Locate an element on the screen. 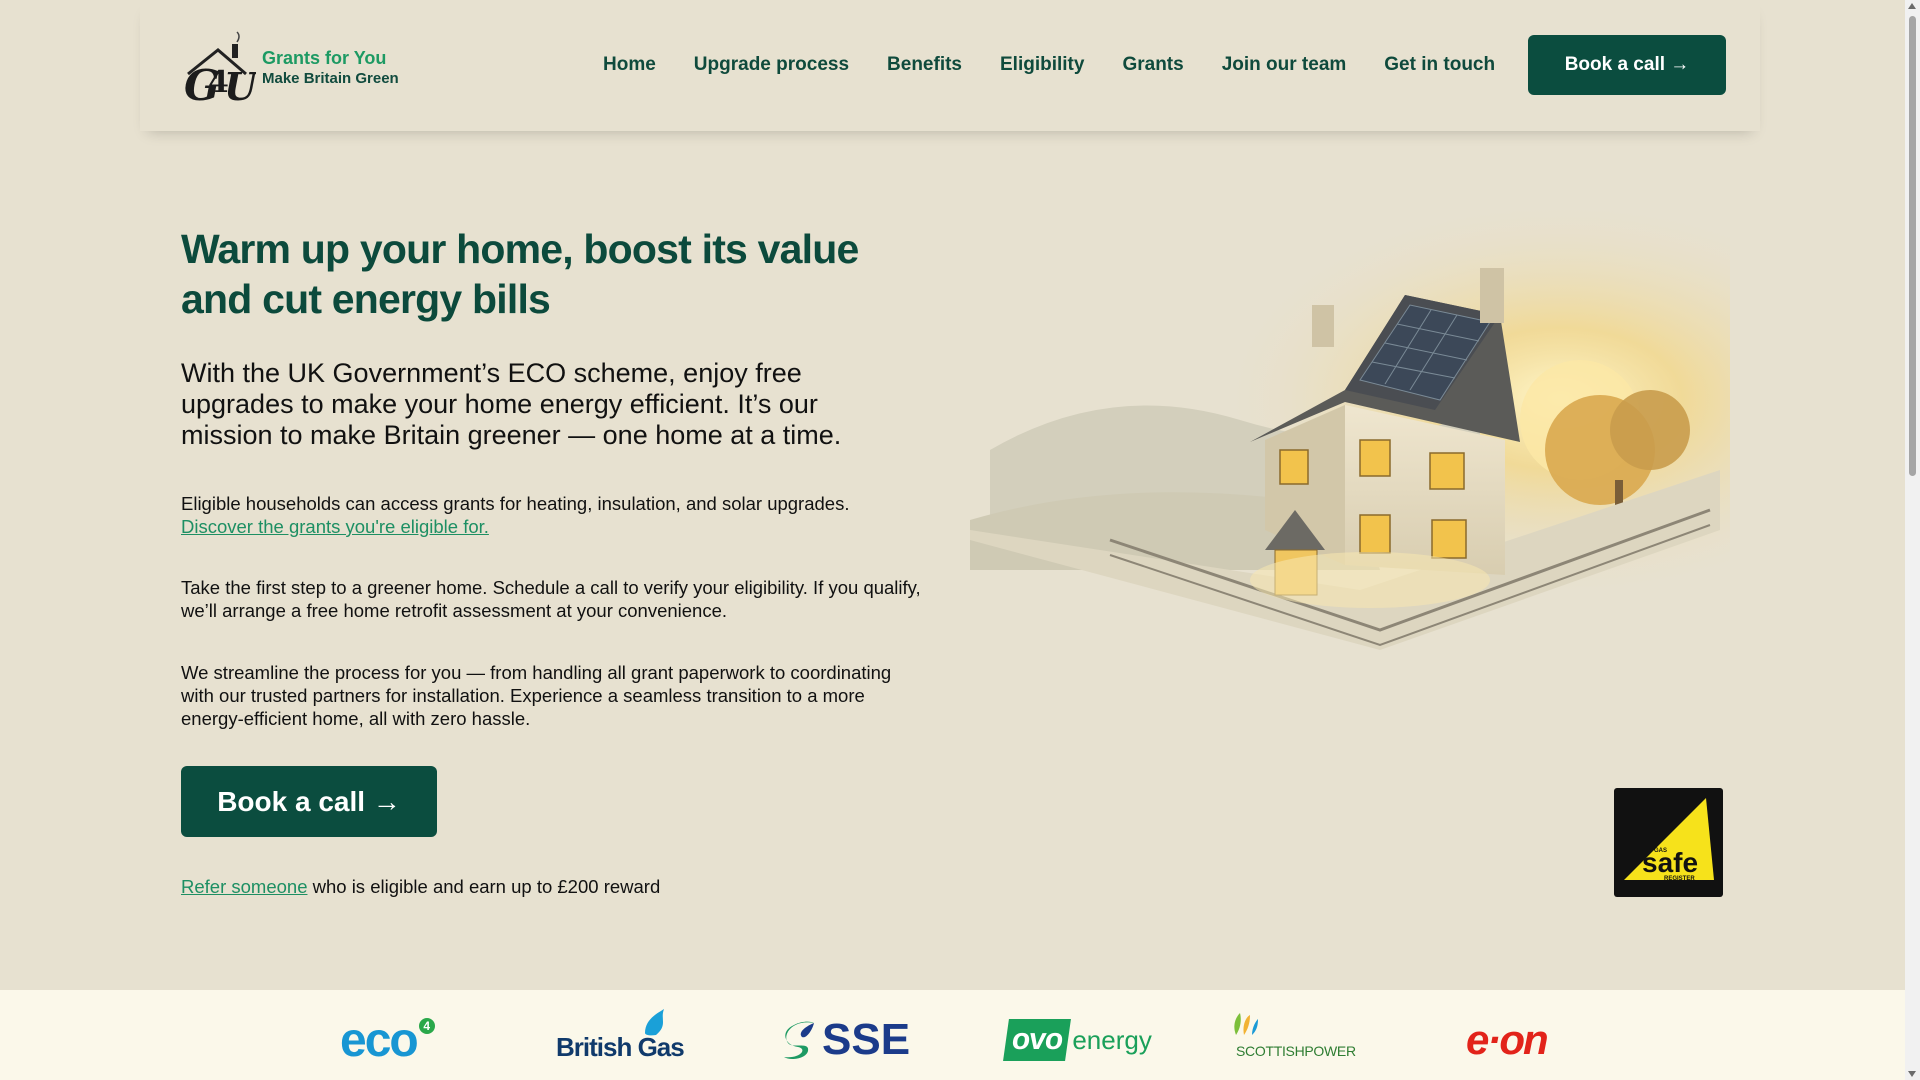  brand-title: Grants for You is located at coordinates (324, 57).